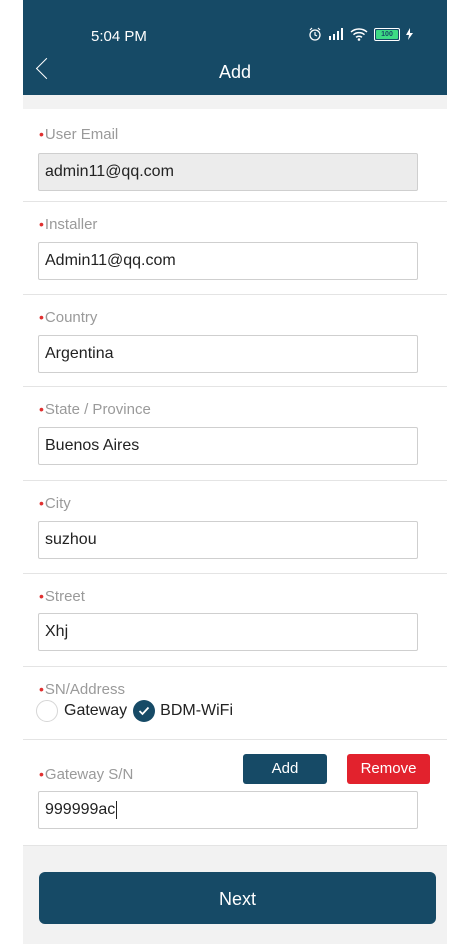 The image size is (457, 944). Describe the element at coordinates (228, 261) in the screenshot. I see `installer-input` at that location.